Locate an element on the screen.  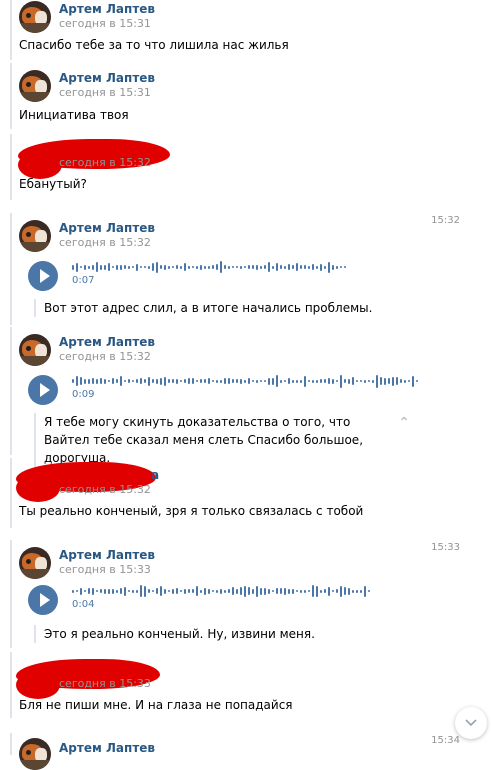
message-timestamp: 15:34 is located at coordinates (445, 740).